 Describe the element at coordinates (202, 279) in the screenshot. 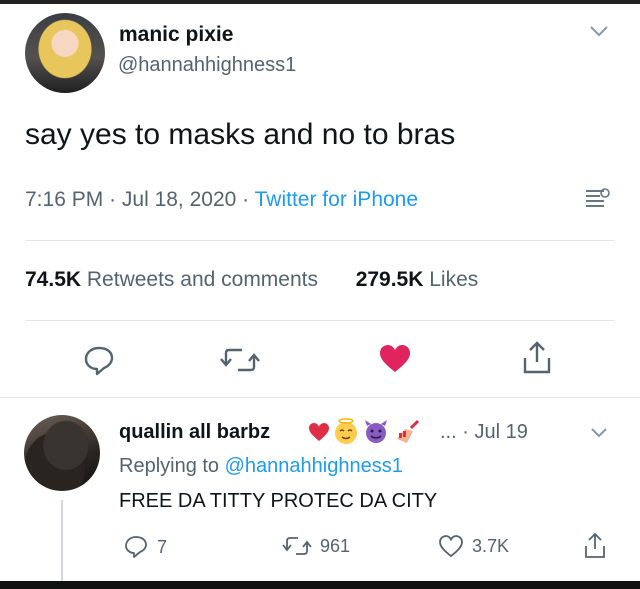

I see `retweets-label: Retweets and comments` at that location.